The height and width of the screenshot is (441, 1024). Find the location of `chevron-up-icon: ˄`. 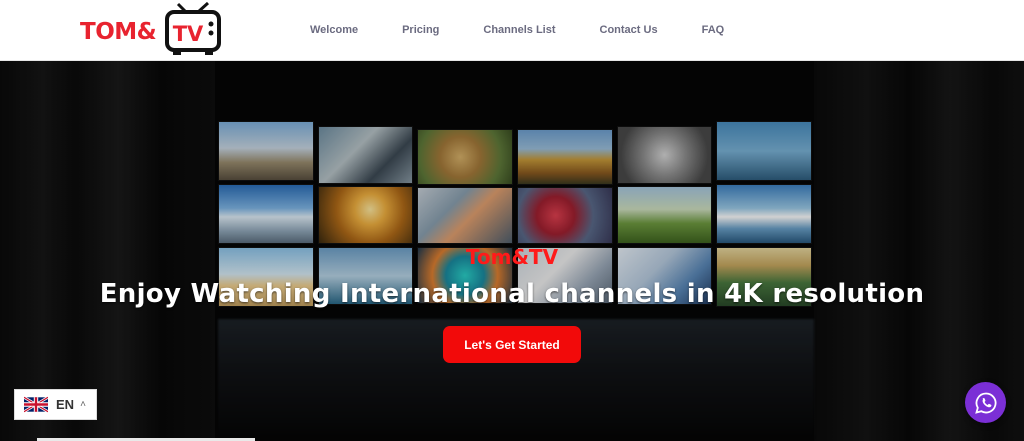

chevron-up-icon: ˄ is located at coordinates (83, 404).